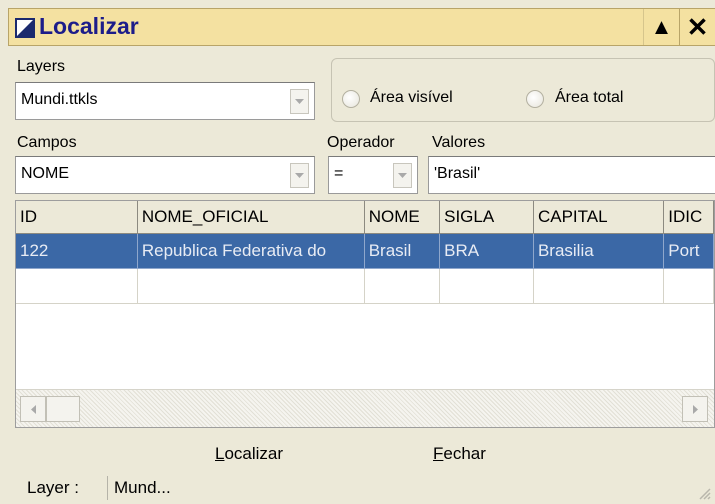 Image resolution: width=715 pixels, height=504 pixels. What do you see at coordinates (25, 28) in the screenshot?
I see `app-icon` at bounding box center [25, 28].